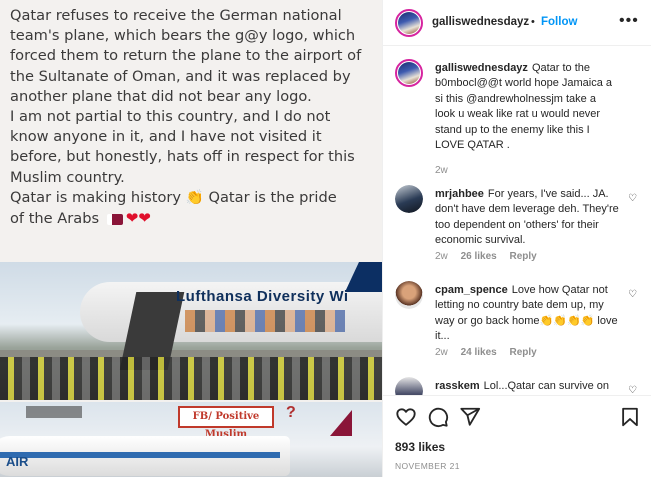  What do you see at coordinates (114, 219) in the screenshot?
I see `qatar-flag-icon` at bounding box center [114, 219].